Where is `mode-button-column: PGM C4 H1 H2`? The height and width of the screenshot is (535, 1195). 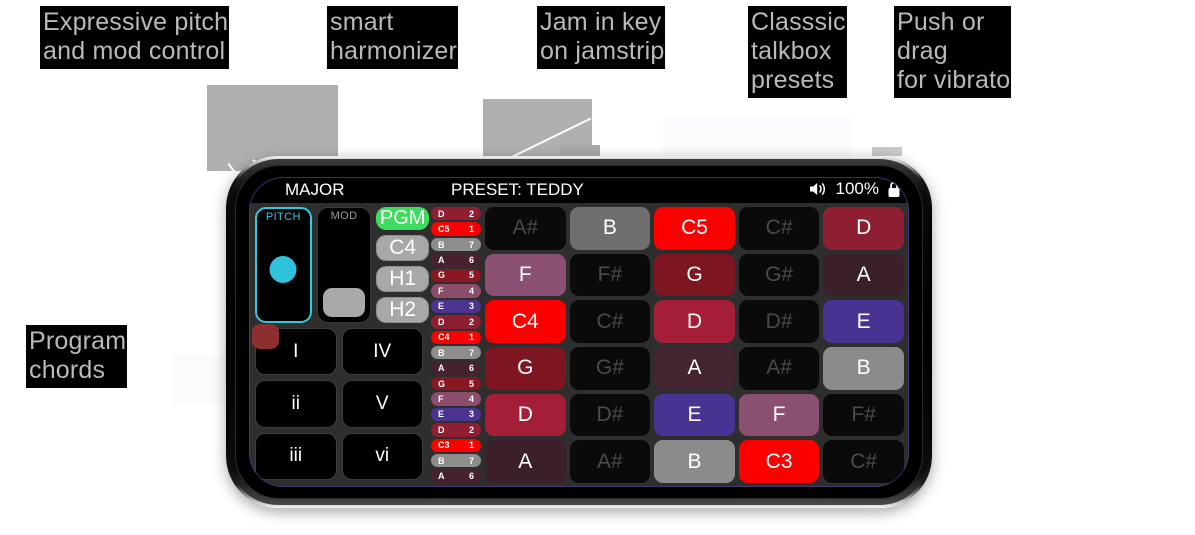 mode-button-column: PGM C4 H1 H2 is located at coordinates (403, 265).